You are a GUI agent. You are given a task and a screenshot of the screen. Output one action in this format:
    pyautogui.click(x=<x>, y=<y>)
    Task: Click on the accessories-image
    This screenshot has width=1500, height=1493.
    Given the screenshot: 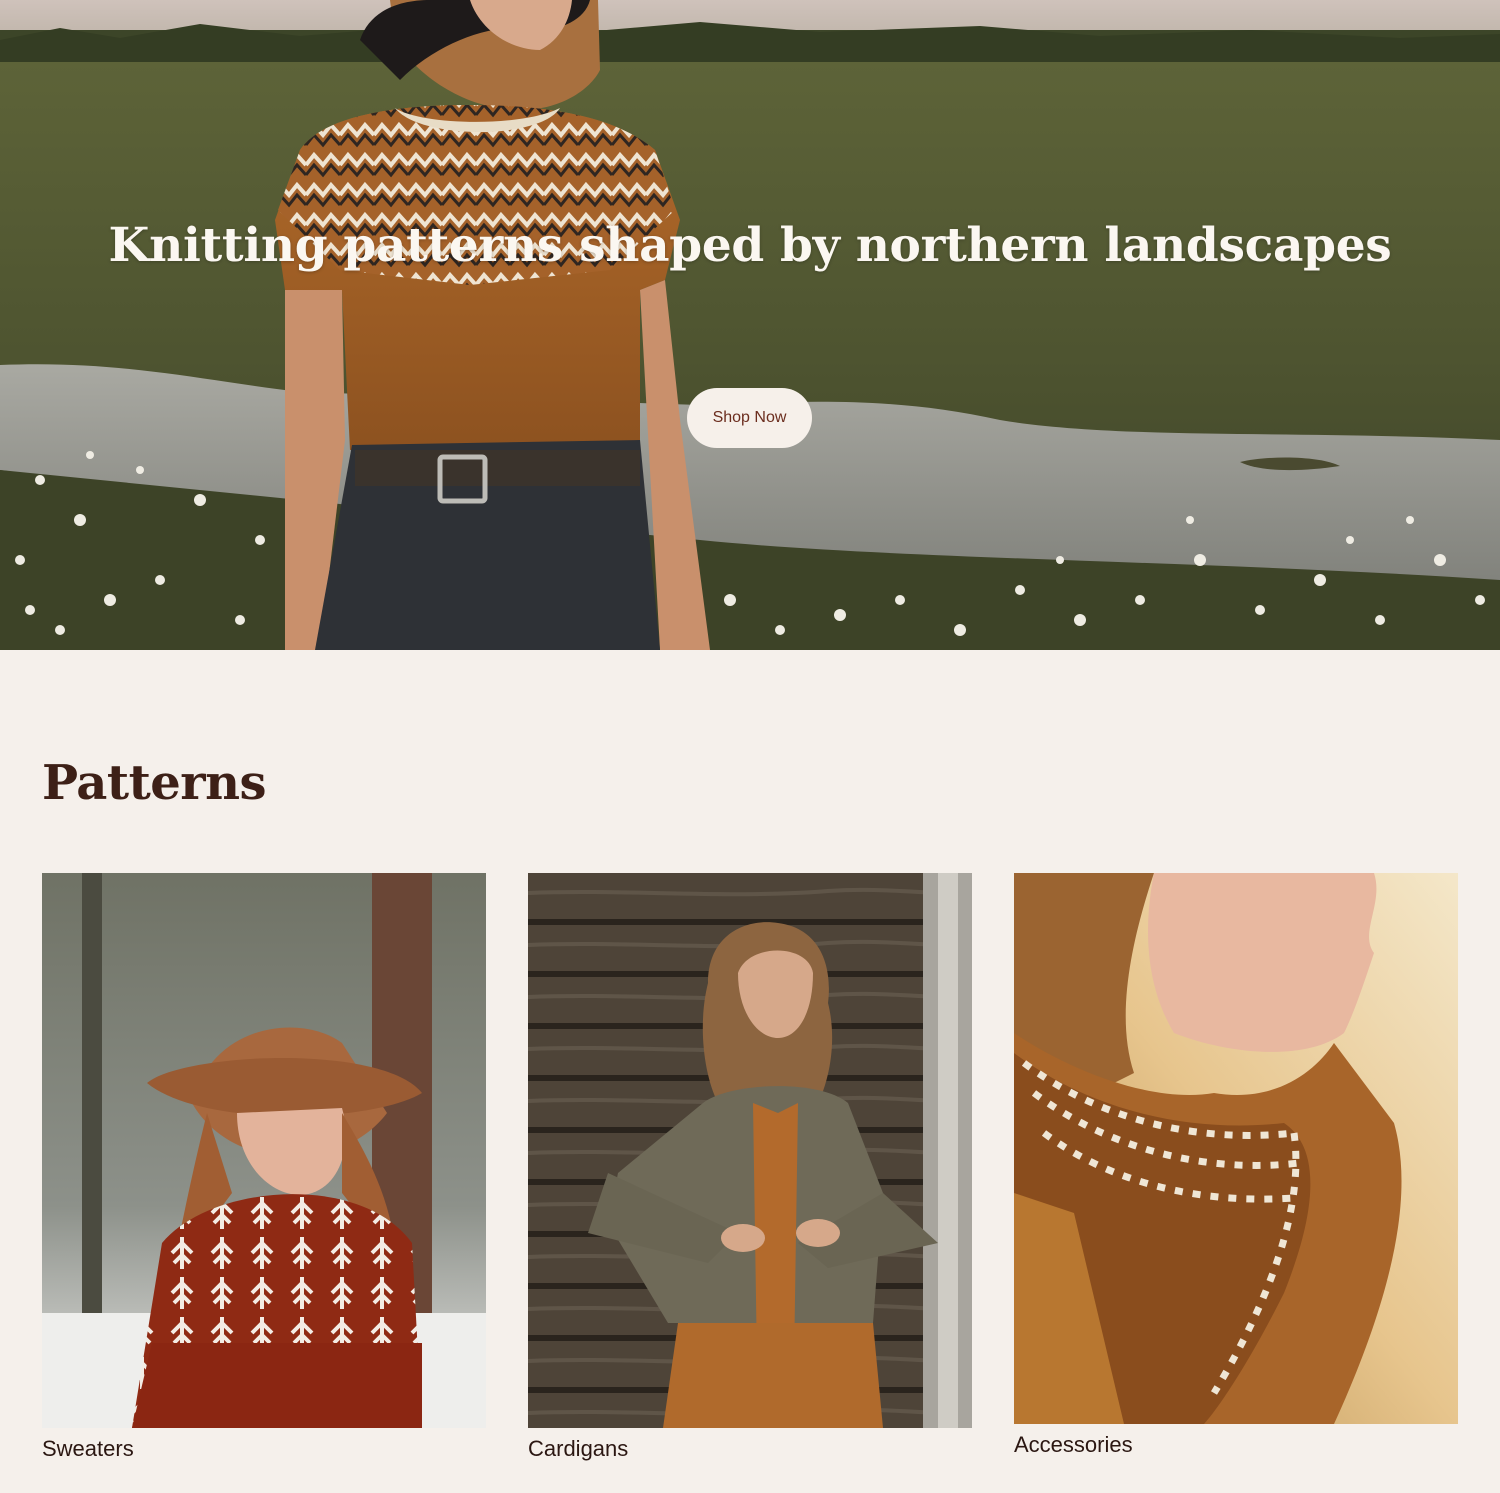 What is the action you would take?
    pyautogui.click(x=1236, y=1148)
    